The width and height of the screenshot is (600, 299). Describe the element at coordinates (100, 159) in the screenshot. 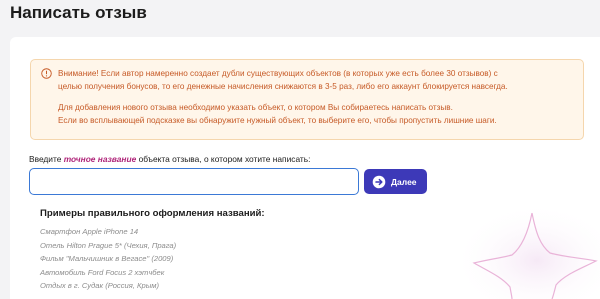

I see `label-accent: точное название` at that location.